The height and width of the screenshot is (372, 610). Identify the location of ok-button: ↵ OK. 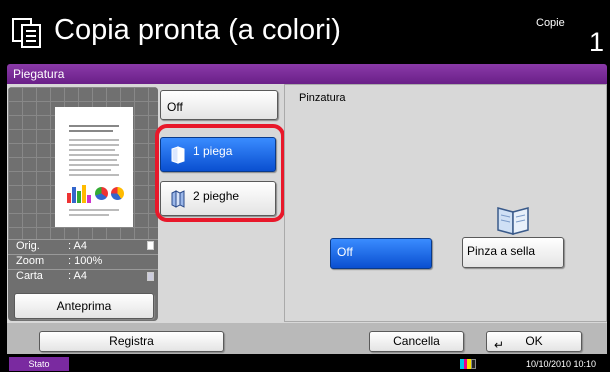
(534, 341).